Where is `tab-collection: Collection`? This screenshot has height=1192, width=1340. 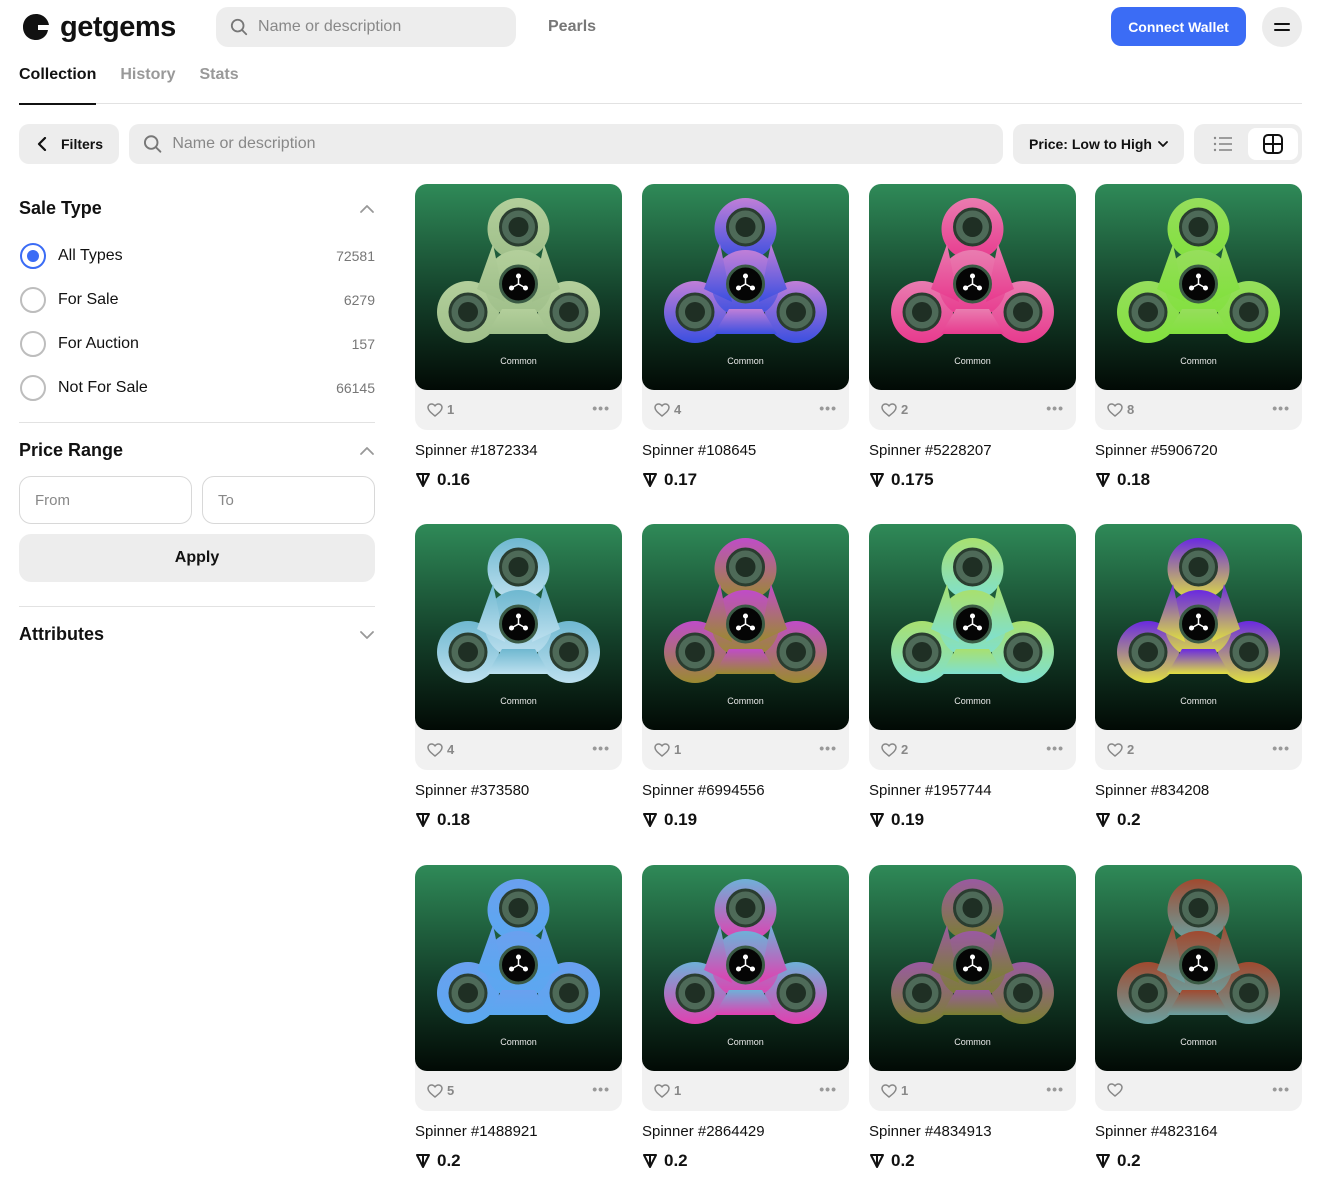
tab-collection: Collection is located at coordinates (58, 81).